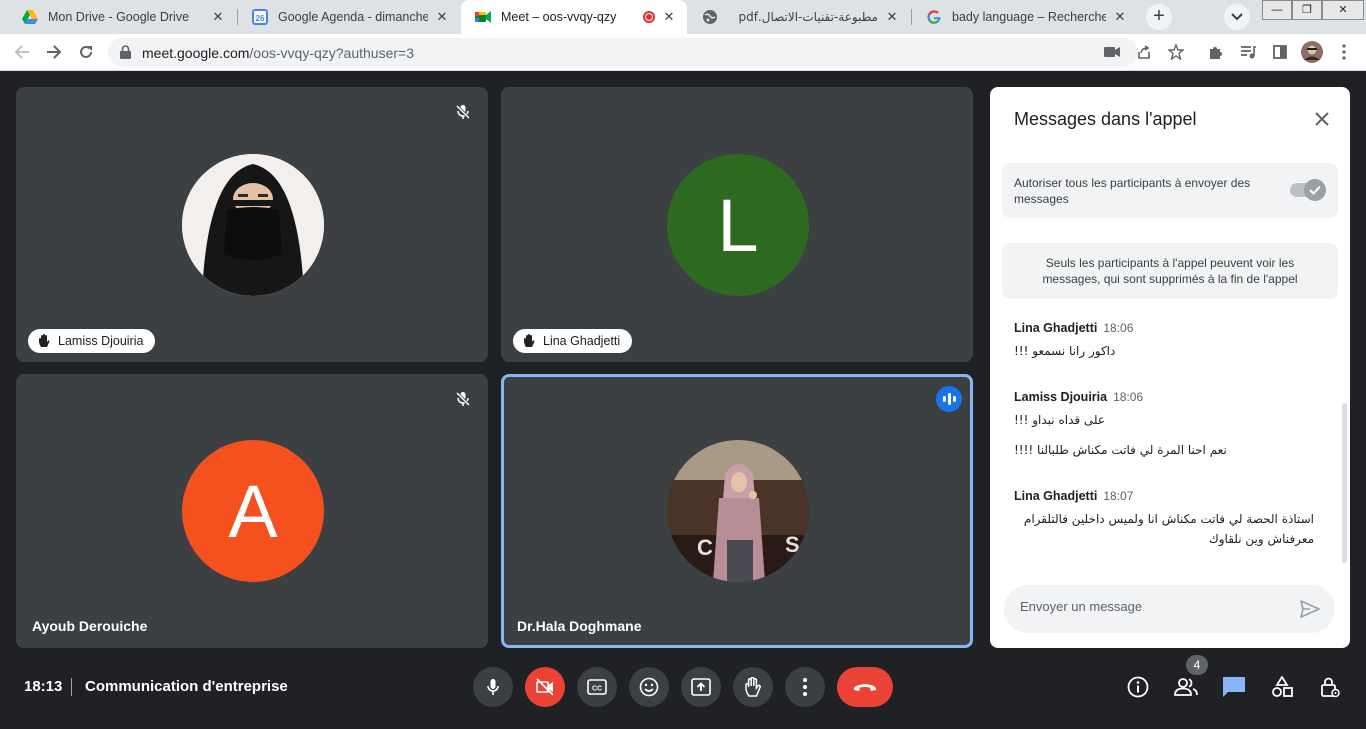 This screenshot has height=729, width=1366. Describe the element at coordinates (1344, 483) in the screenshot. I see `chat-scrollbar` at that location.